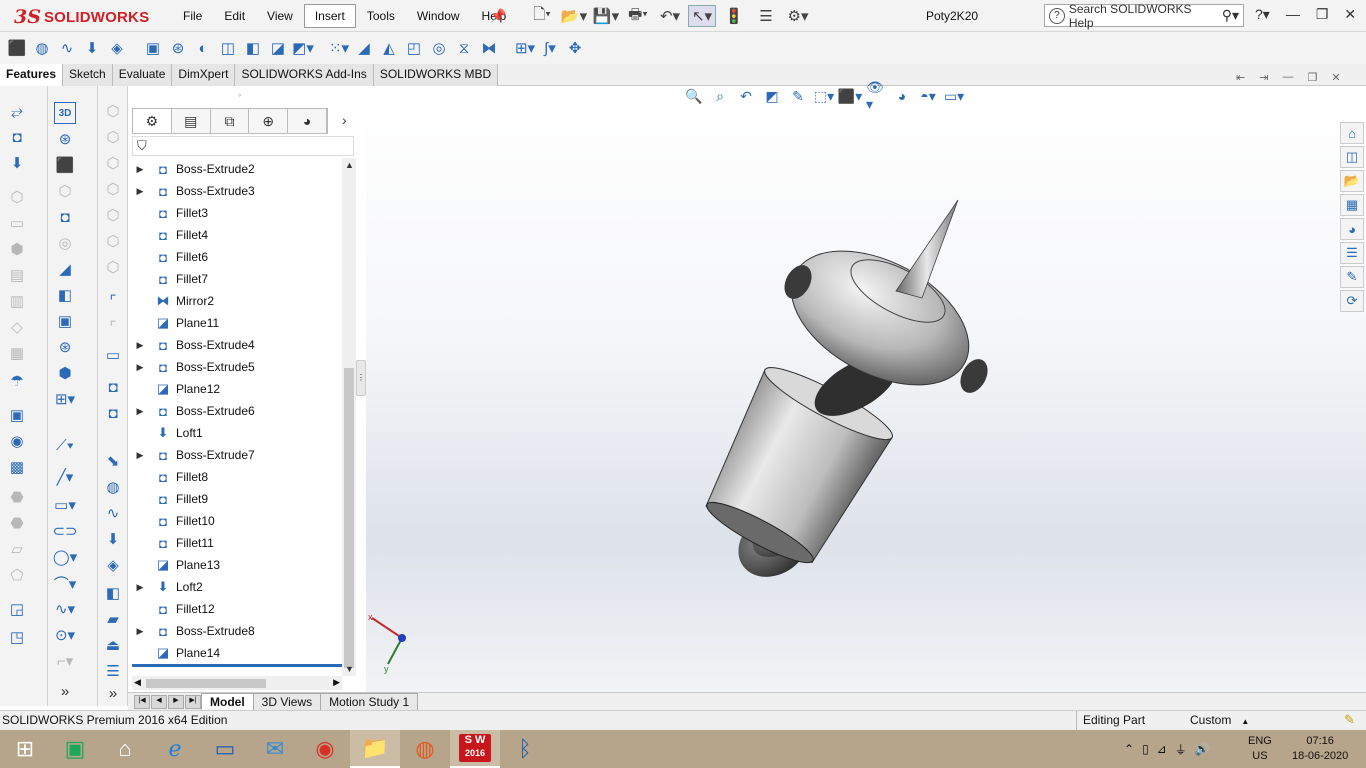 The width and height of the screenshot is (1366, 768). Describe the element at coordinates (65, 347) in the screenshot. I see `move-copy-icon: ⊛` at that location.